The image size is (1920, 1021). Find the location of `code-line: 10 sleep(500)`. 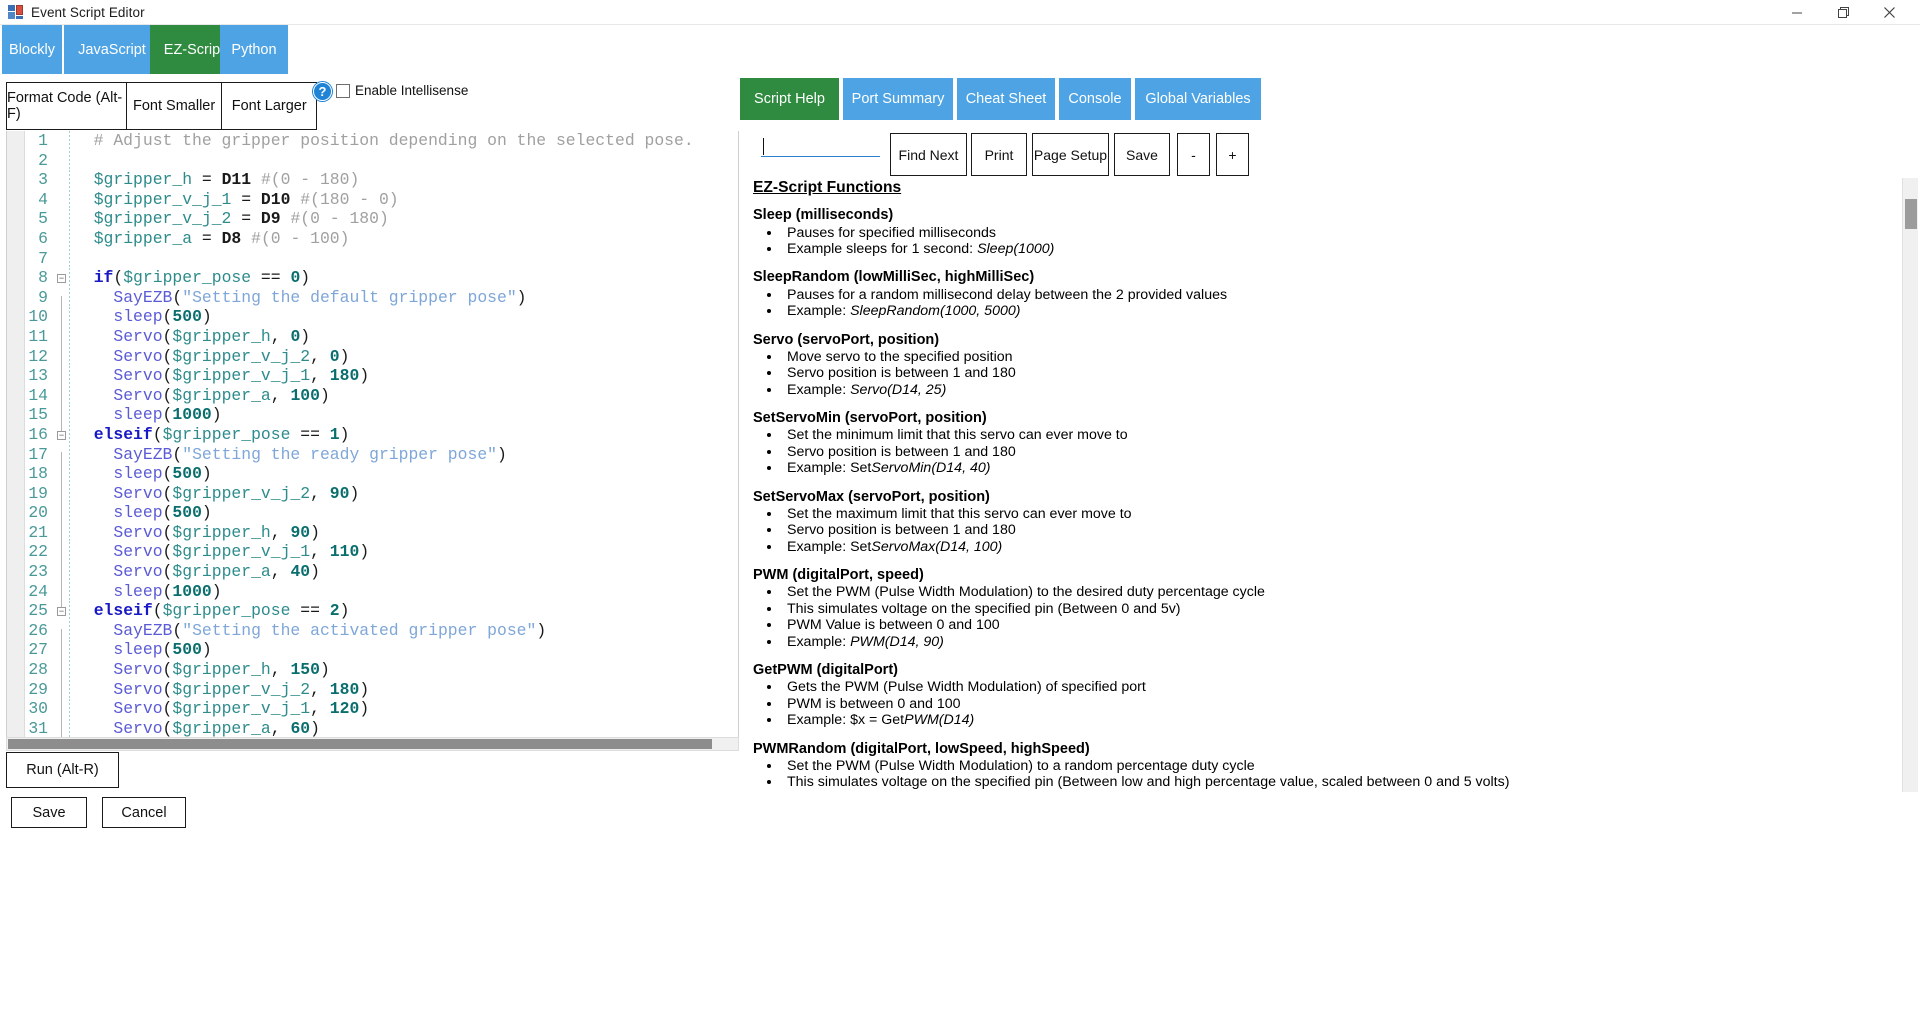

code-line: 10 sleep(500) is located at coordinates (372, 323).